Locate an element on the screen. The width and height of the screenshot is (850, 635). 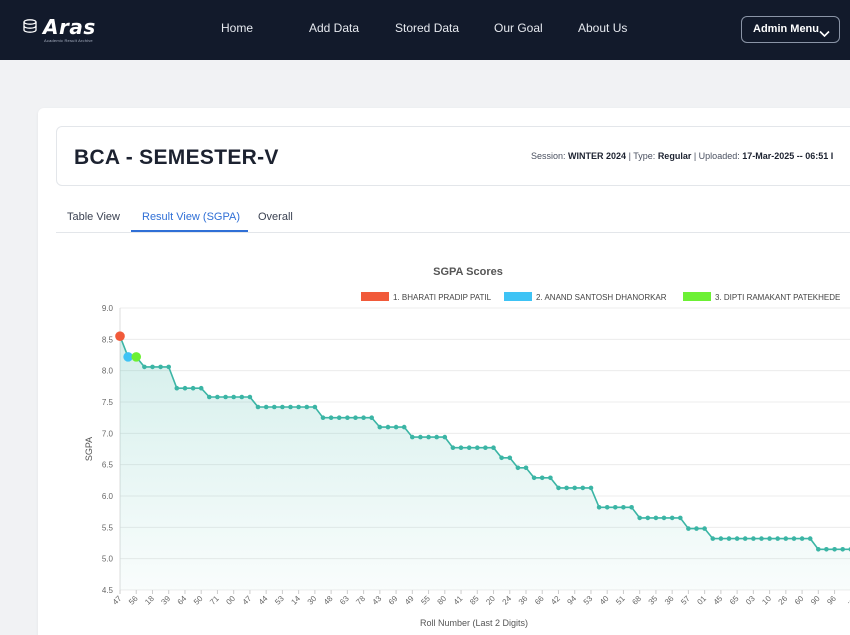
x-tick-label: 14 is located at coordinates (295, 600).